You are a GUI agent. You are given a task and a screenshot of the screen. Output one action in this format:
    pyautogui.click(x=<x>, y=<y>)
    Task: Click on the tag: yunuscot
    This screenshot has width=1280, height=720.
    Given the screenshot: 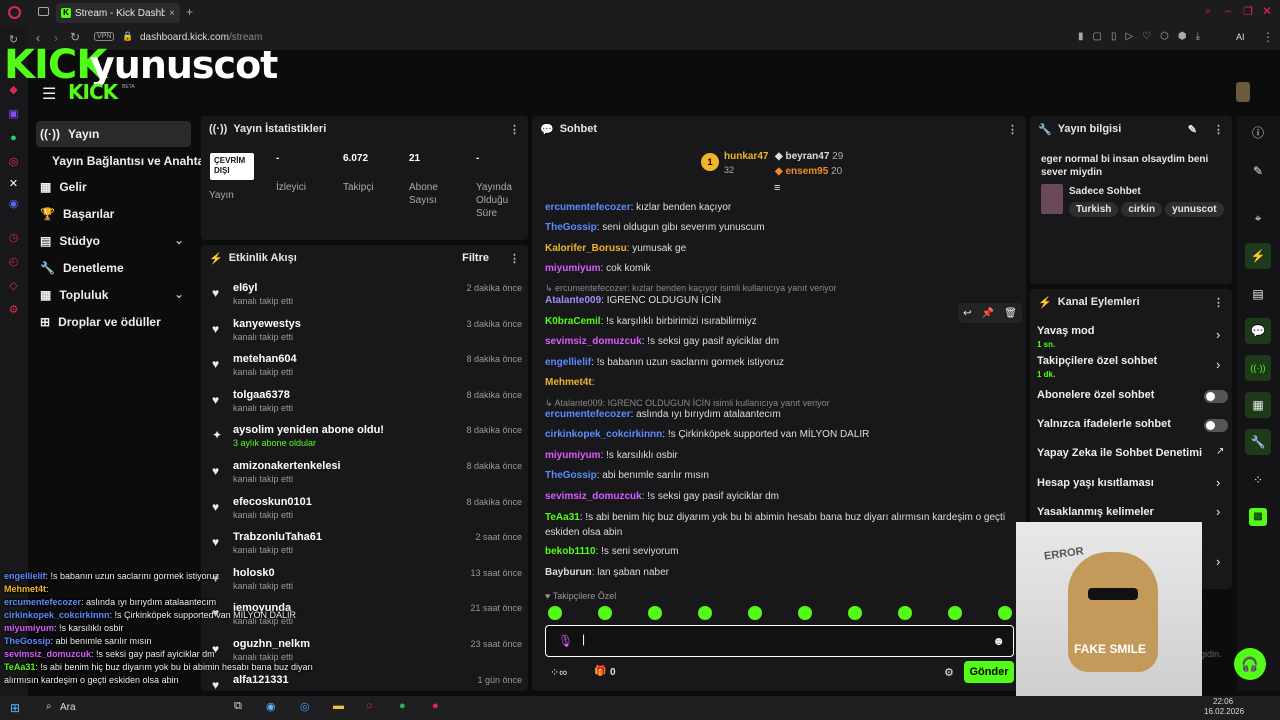 What is the action you would take?
    pyautogui.click(x=1194, y=209)
    